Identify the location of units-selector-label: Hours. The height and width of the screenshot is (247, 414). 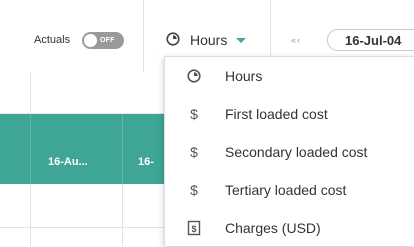
(209, 40).